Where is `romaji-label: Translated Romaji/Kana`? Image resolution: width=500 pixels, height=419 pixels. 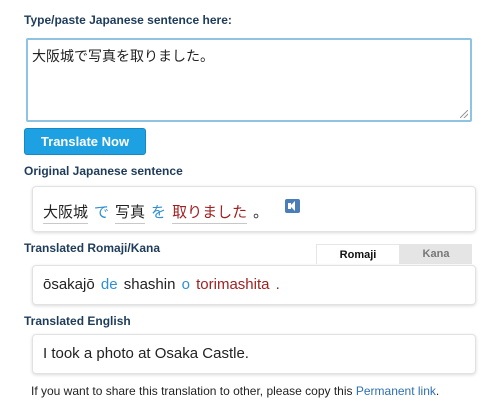 romaji-label: Translated Romaji/Kana is located at coordinates (92, 248).